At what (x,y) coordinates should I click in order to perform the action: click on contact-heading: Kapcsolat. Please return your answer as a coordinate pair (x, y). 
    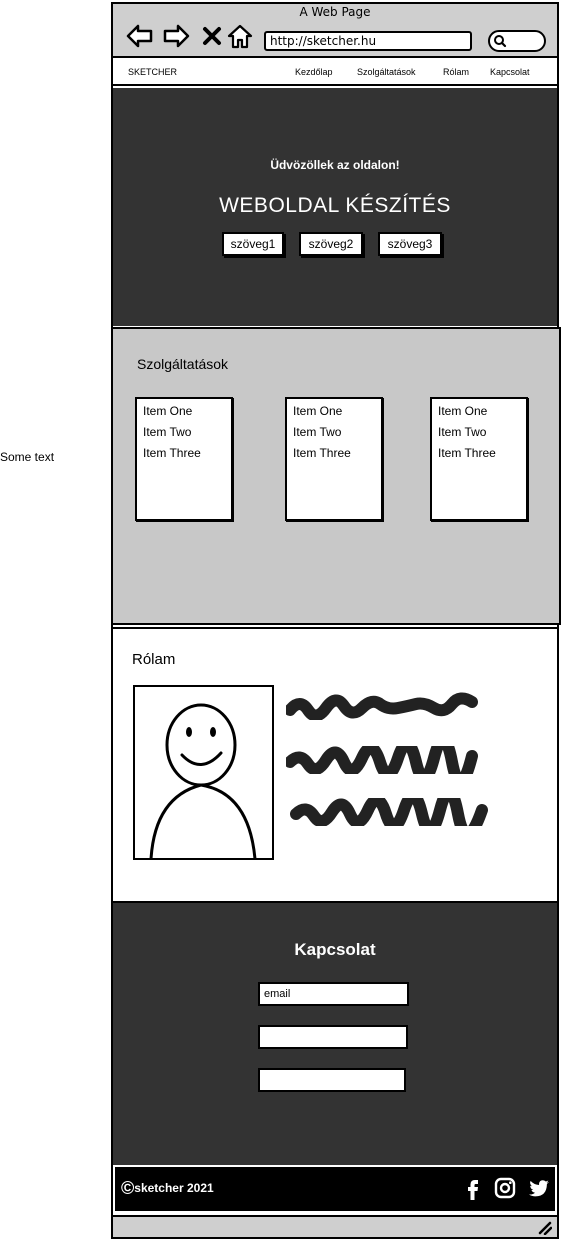
    Looking at the image, I should click on (335, 949).